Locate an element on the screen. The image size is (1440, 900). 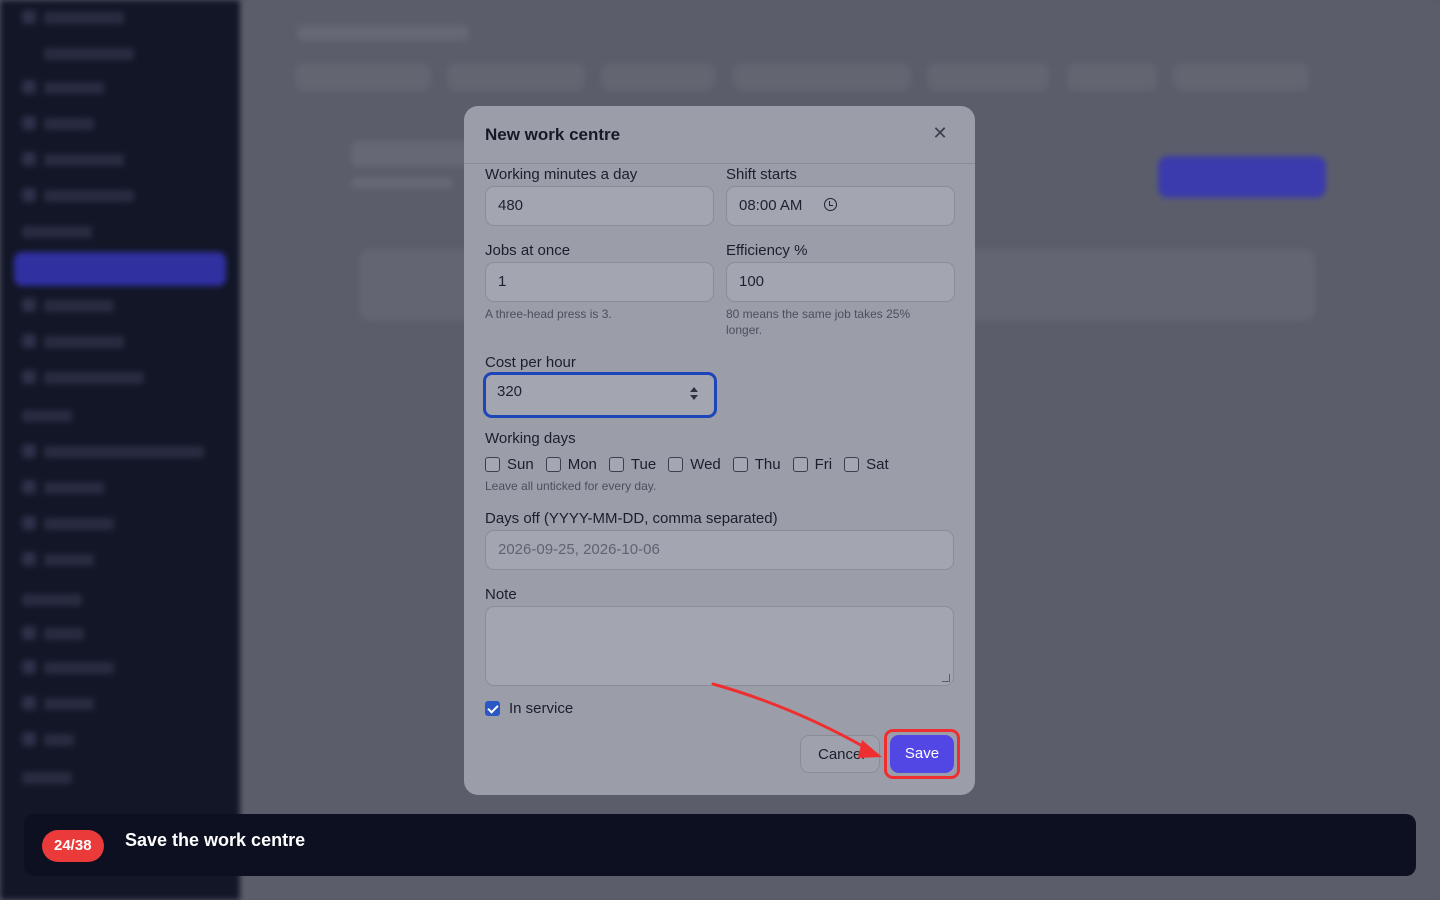
day-label: Mon is located at coordinates (582, 464).